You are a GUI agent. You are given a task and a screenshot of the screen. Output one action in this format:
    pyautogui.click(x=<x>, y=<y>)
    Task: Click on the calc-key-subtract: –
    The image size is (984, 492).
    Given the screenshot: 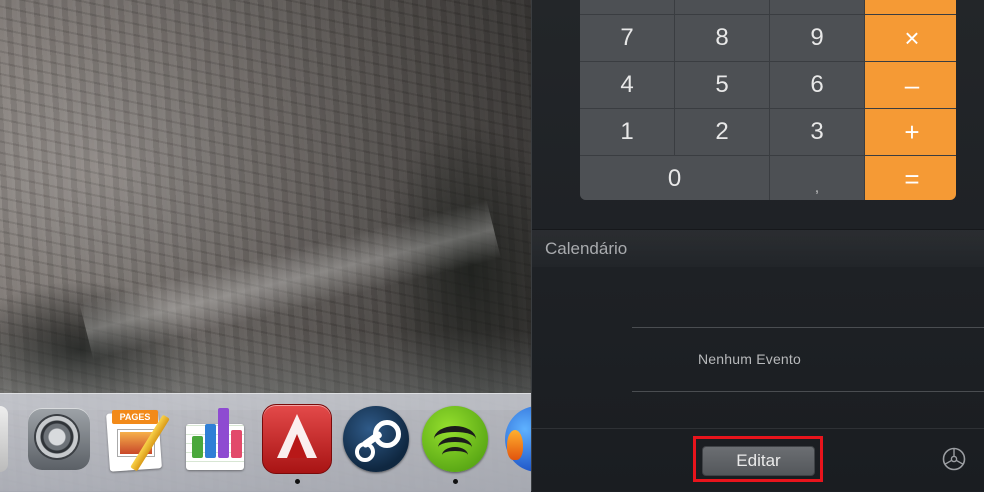 What is the action you would take?
    pyautogui.click(x=910, y=85)
    